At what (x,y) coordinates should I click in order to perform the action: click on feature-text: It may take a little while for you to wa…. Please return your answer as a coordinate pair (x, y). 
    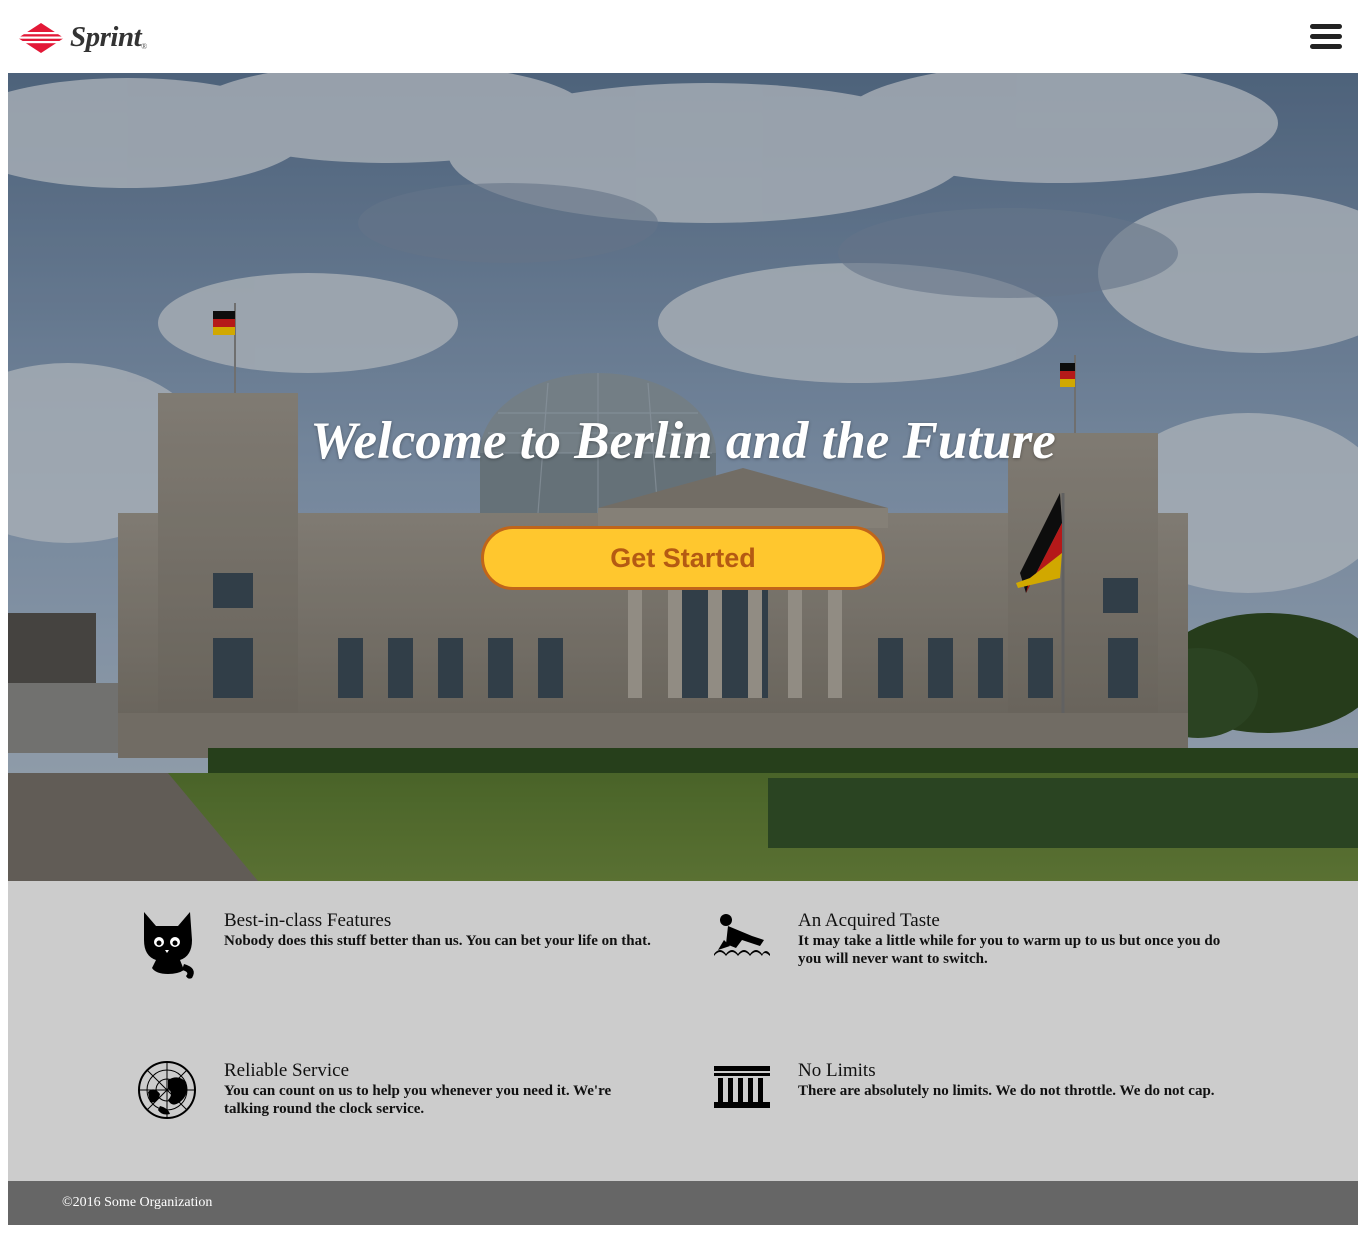
    Looking at the image, I should click on (1009, 950).